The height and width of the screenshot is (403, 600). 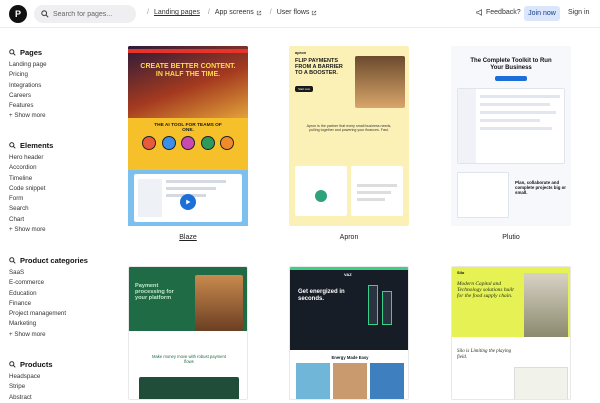 I want to click on section-title: Product categories, so click(x=54, y=260).